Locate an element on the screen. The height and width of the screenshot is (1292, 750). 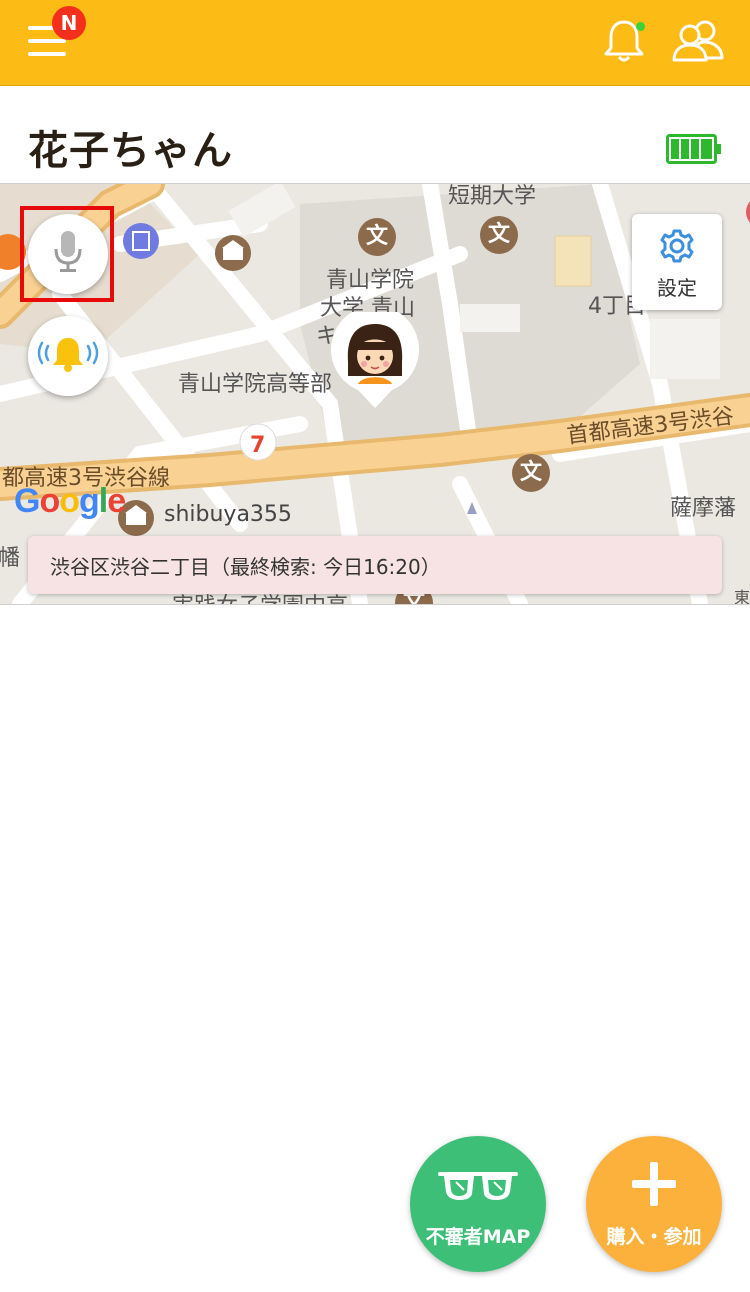
map-label: 短期大学 is located at coordinates (492, 196).